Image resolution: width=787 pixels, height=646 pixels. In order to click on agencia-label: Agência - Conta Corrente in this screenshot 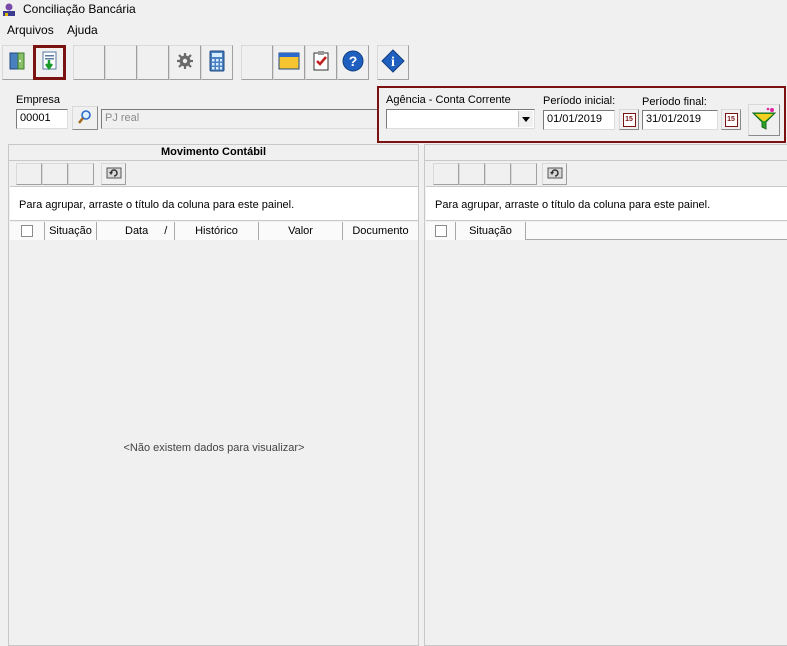, I will do `click(448, 100)`.